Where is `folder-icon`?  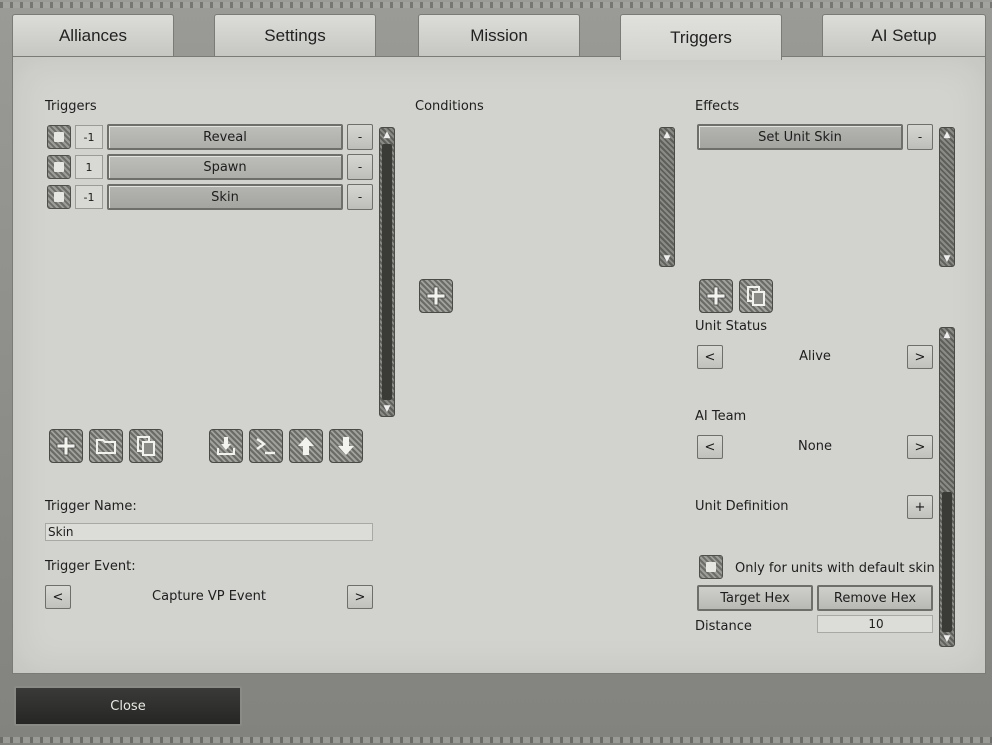 folder-icon is located at coordinates (106, 446).